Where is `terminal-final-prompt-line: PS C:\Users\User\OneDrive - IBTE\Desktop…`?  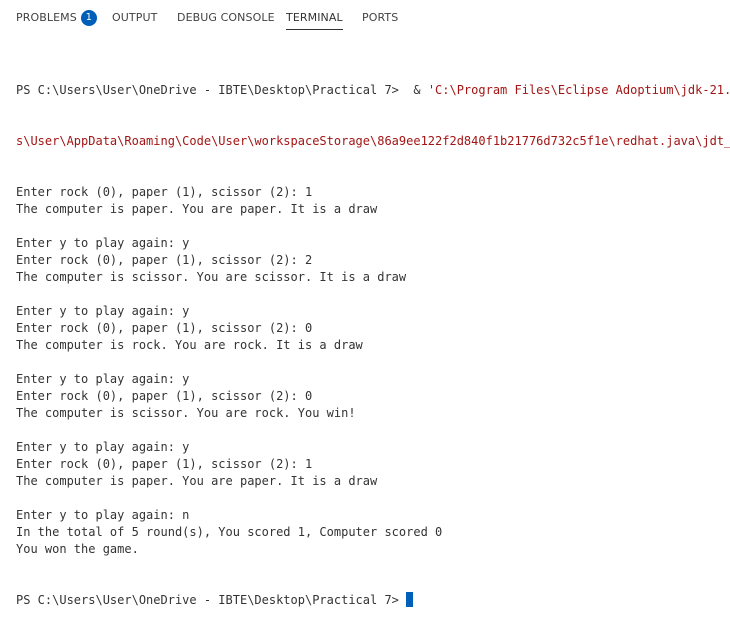 terminal-final-prompt-line: PS C:\Users\User\OneDrive - IBTE\Desktop… is located at coordinates (373, 600).